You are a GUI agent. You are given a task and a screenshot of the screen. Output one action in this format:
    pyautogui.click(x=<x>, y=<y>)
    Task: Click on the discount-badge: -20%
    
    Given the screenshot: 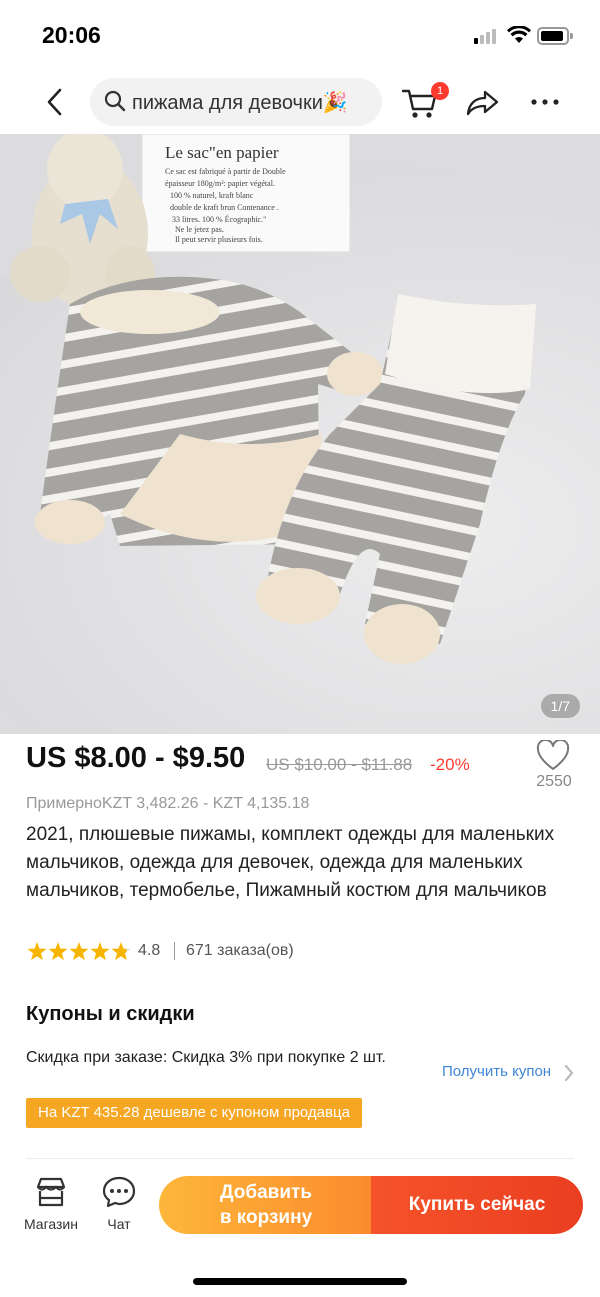 What is the action you would take?
    pyautogui.click(x=450, y=764)
    